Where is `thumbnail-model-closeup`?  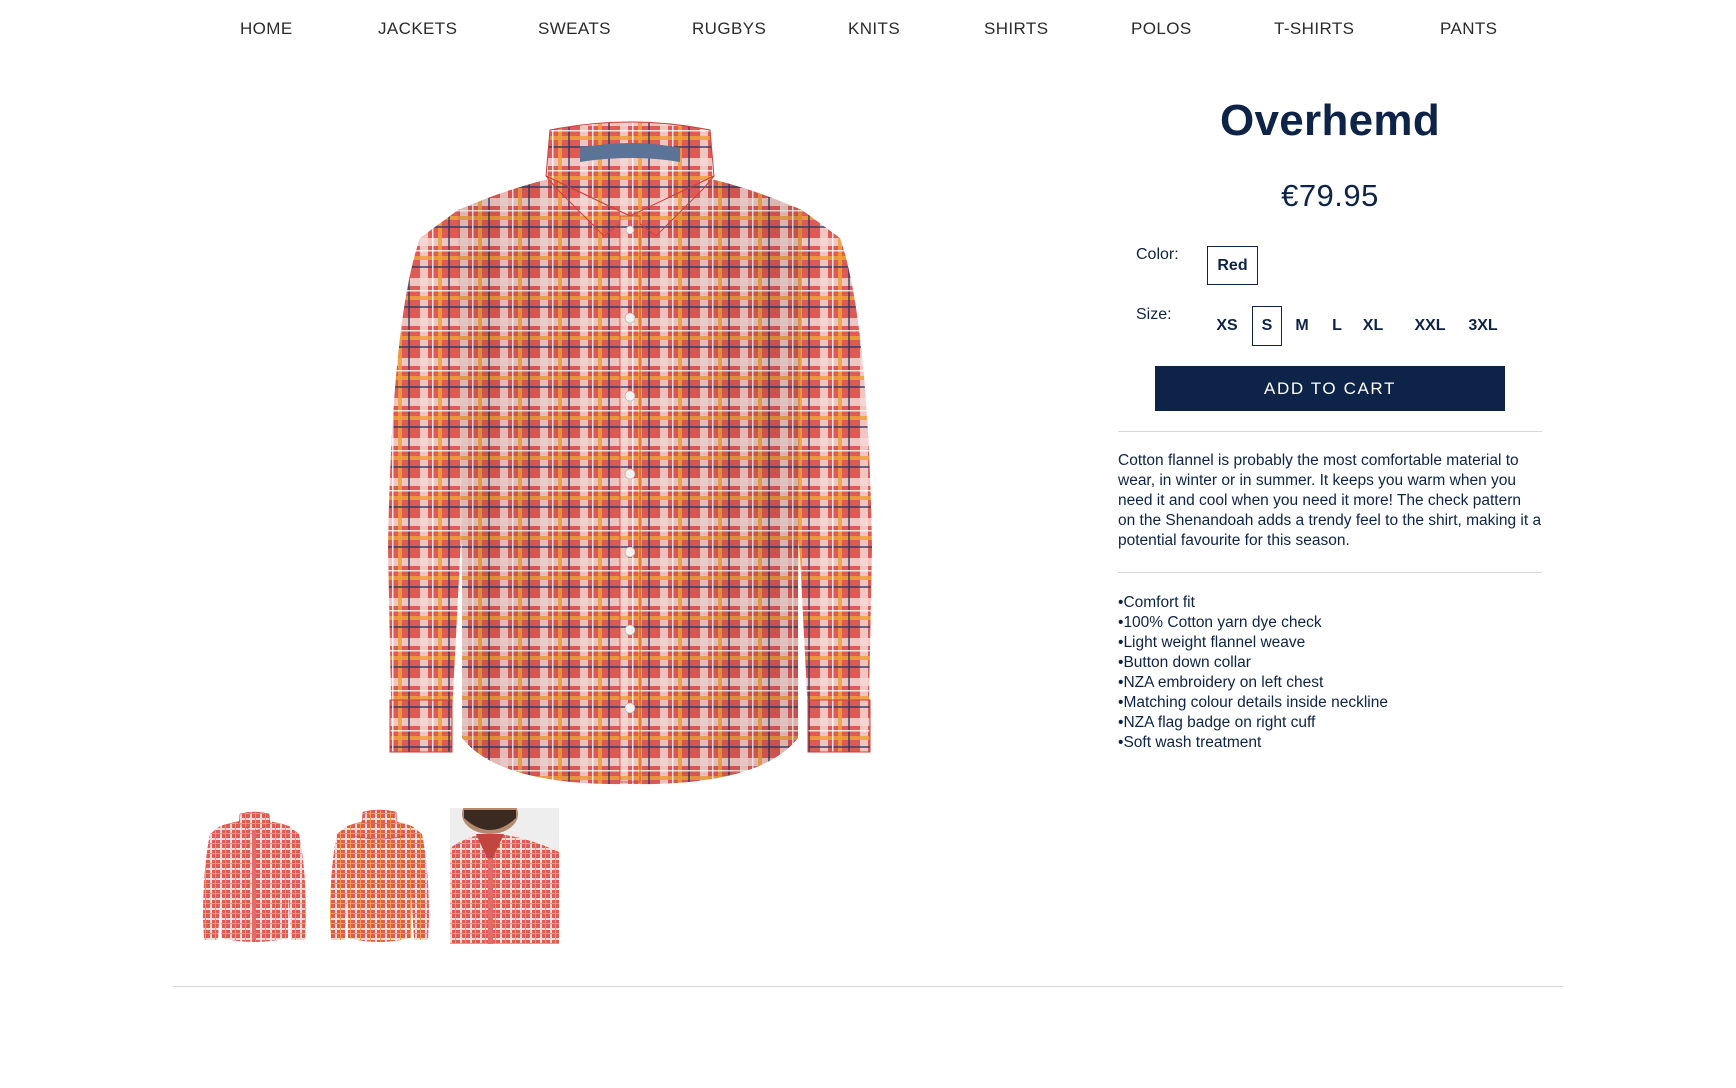 thumbnail-model-closeup is located at coordinates (504, 876).